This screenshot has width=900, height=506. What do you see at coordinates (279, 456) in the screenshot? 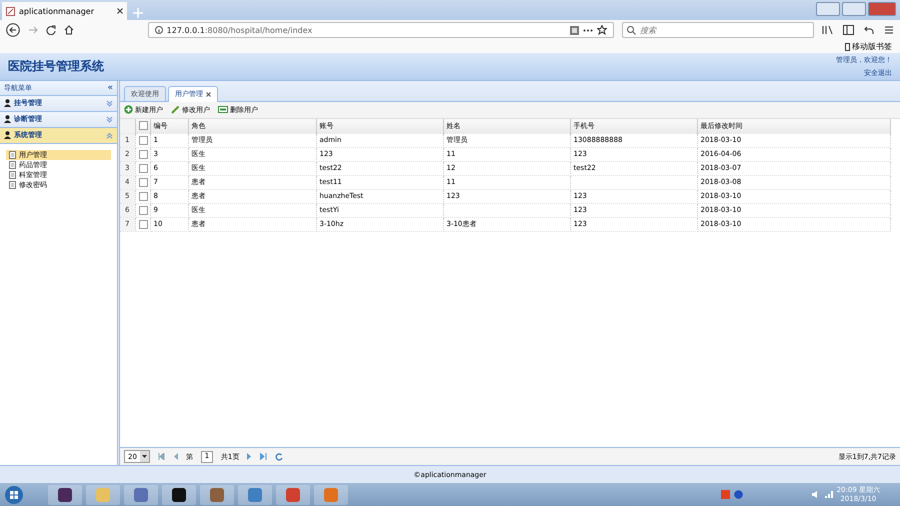
I see `refresh-icon` at bounding box center [279, 456].